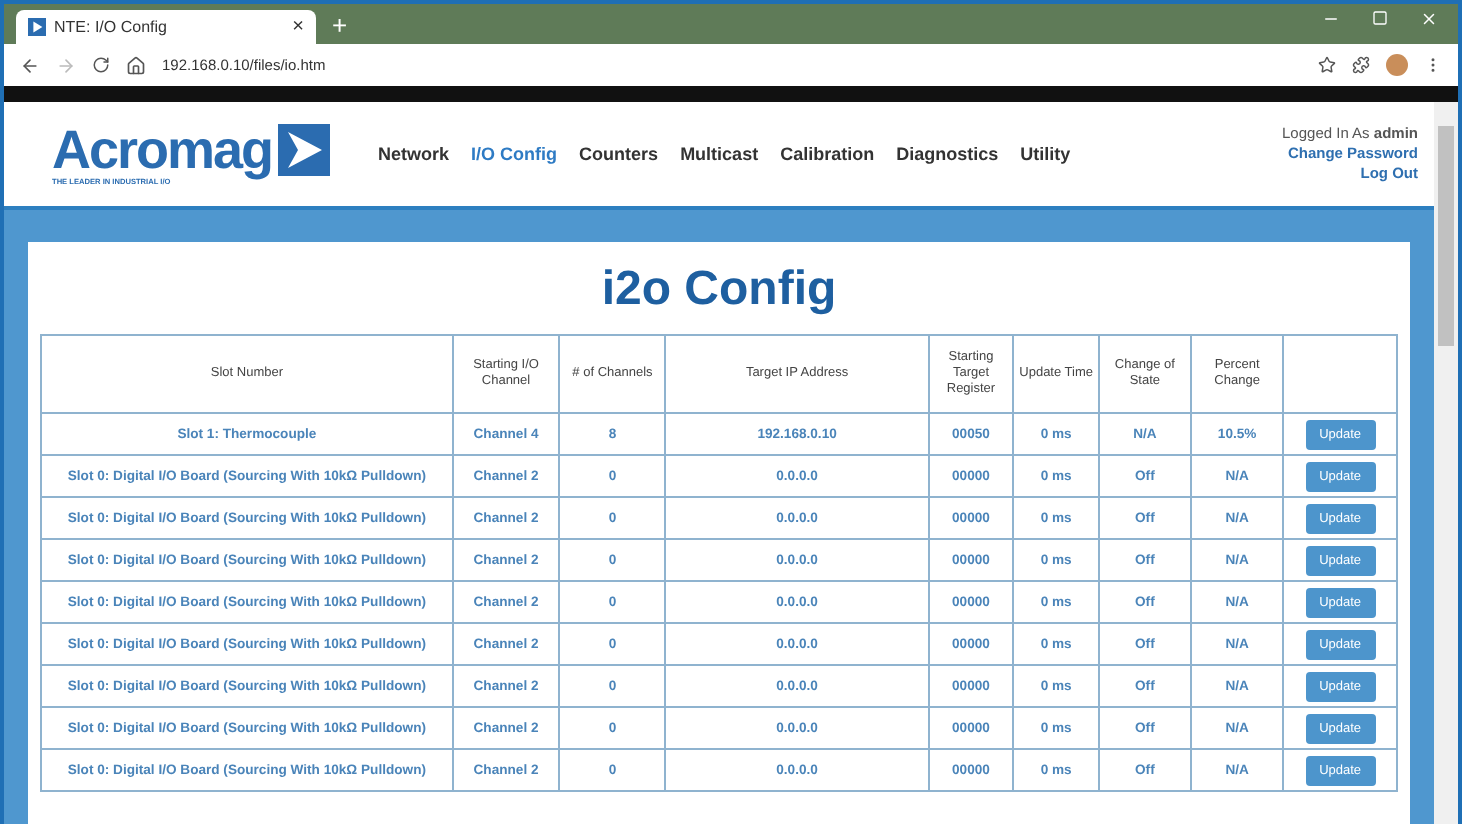  I want to click on maximize-icon, so click(1380, 17).